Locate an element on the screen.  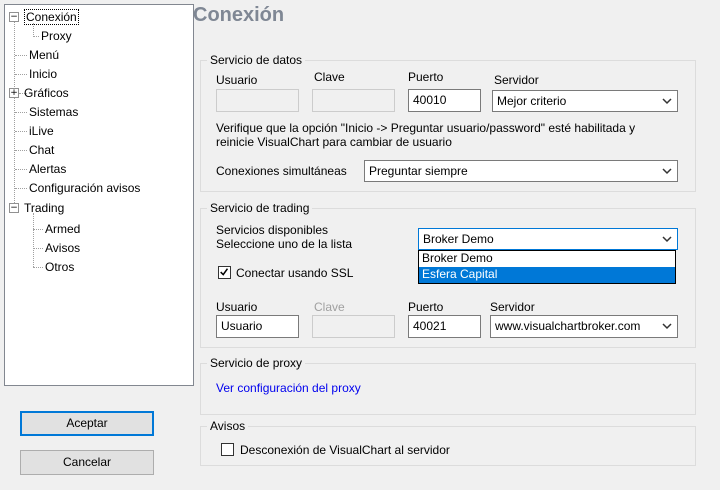
tree-item-graficos: Gráficos is located at coordinates (46, 93).